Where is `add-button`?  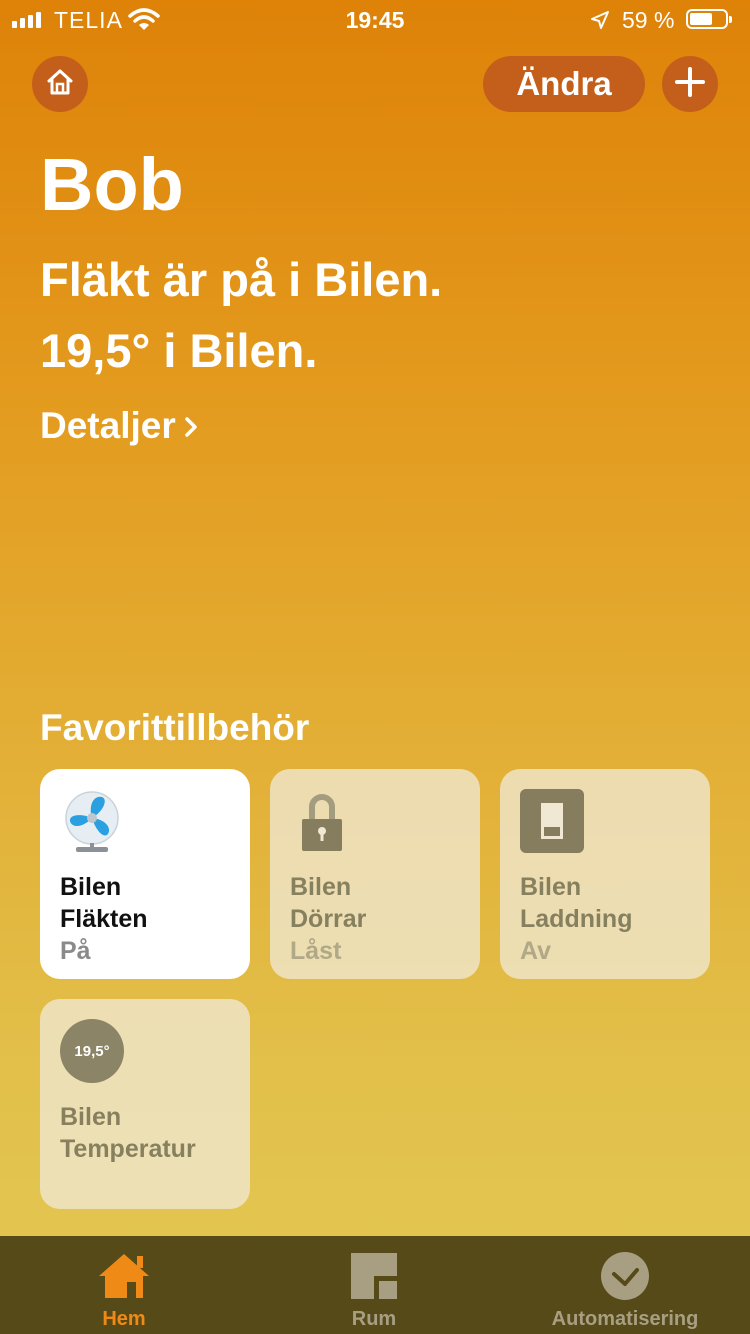 add-button is located at coordinates (690, 84).